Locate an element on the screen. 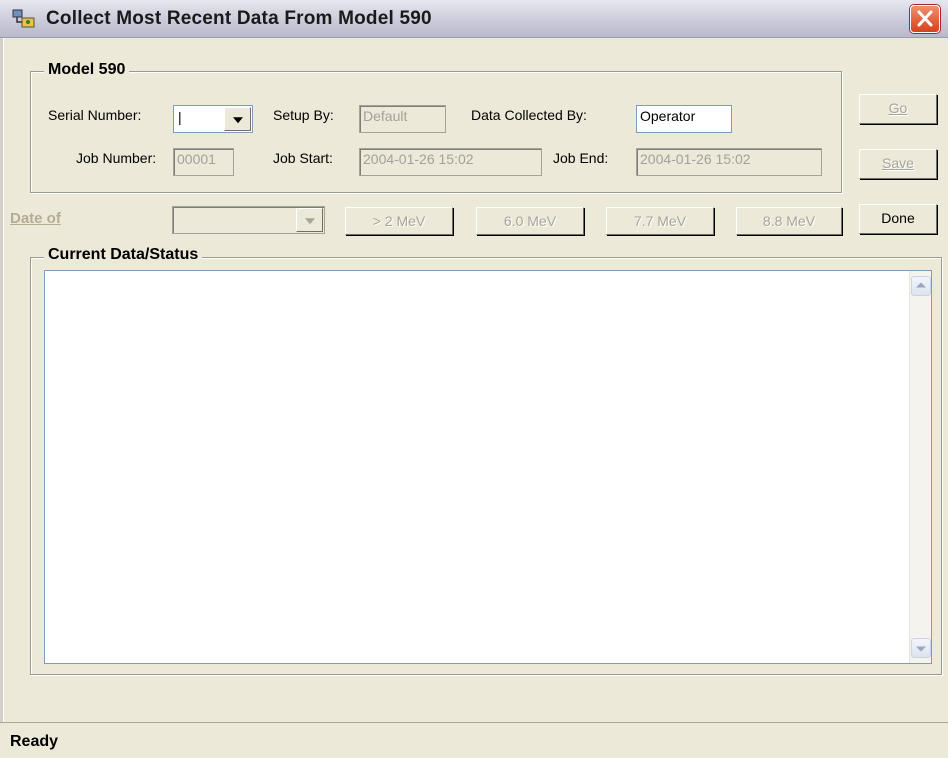 This screenshot has width=948, height=758. scroll-down-button is located at coordinates (921, 648).